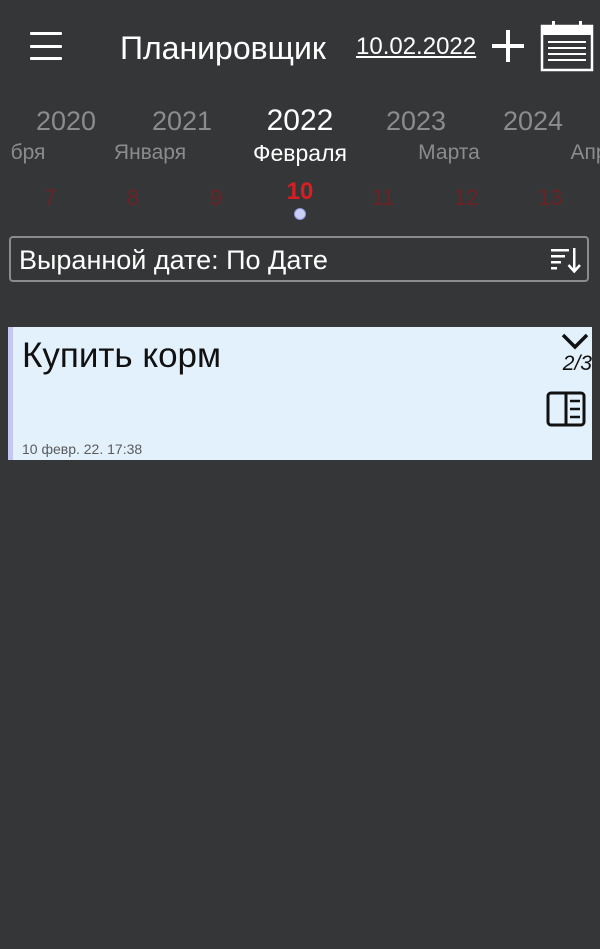 The height and width of the screenshot is (949, 600). I want to click on task-title: Купить корм, so click(122, 355).